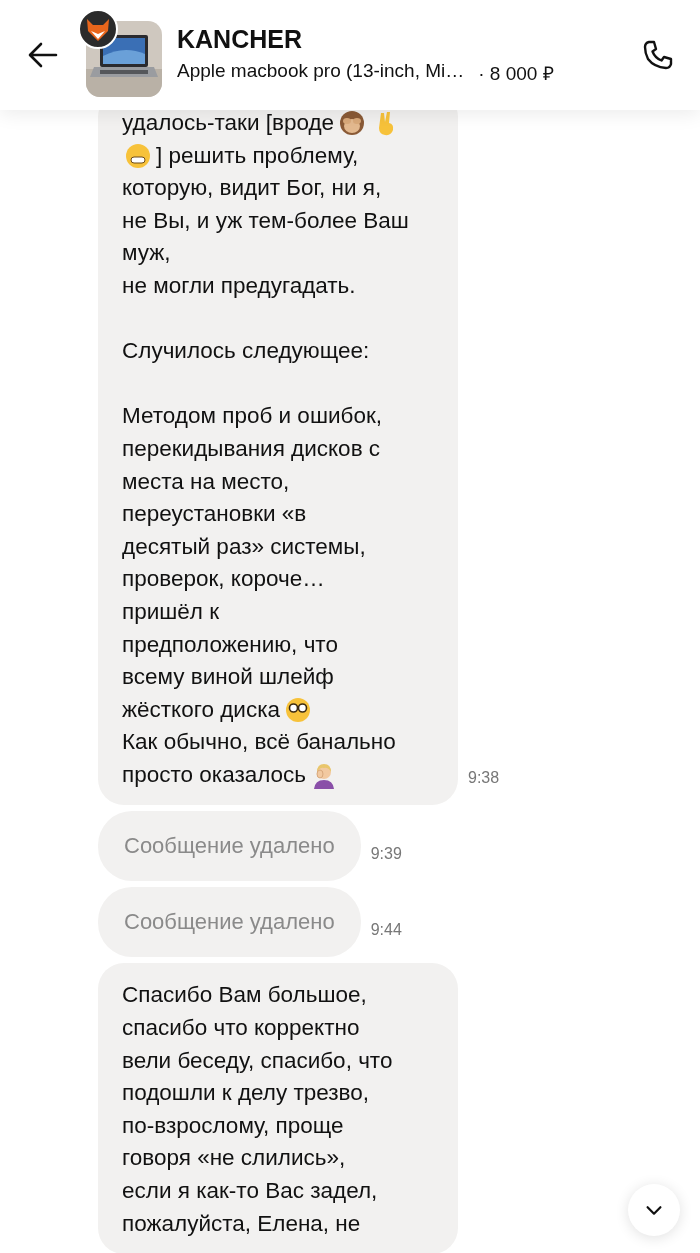  I want to click on grimace-emoji-icon, so click(138, 155).